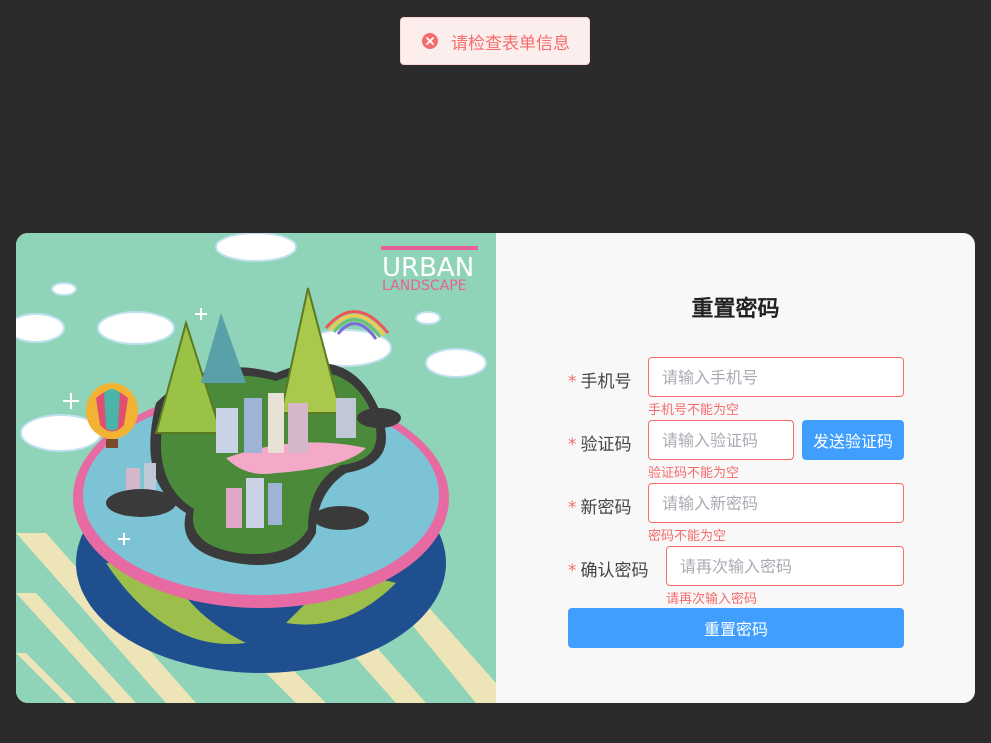  Describe the element at coordinates (424, 286) in the screenshot. I see `logo-subtitle: LANDSCAPE` at that location.